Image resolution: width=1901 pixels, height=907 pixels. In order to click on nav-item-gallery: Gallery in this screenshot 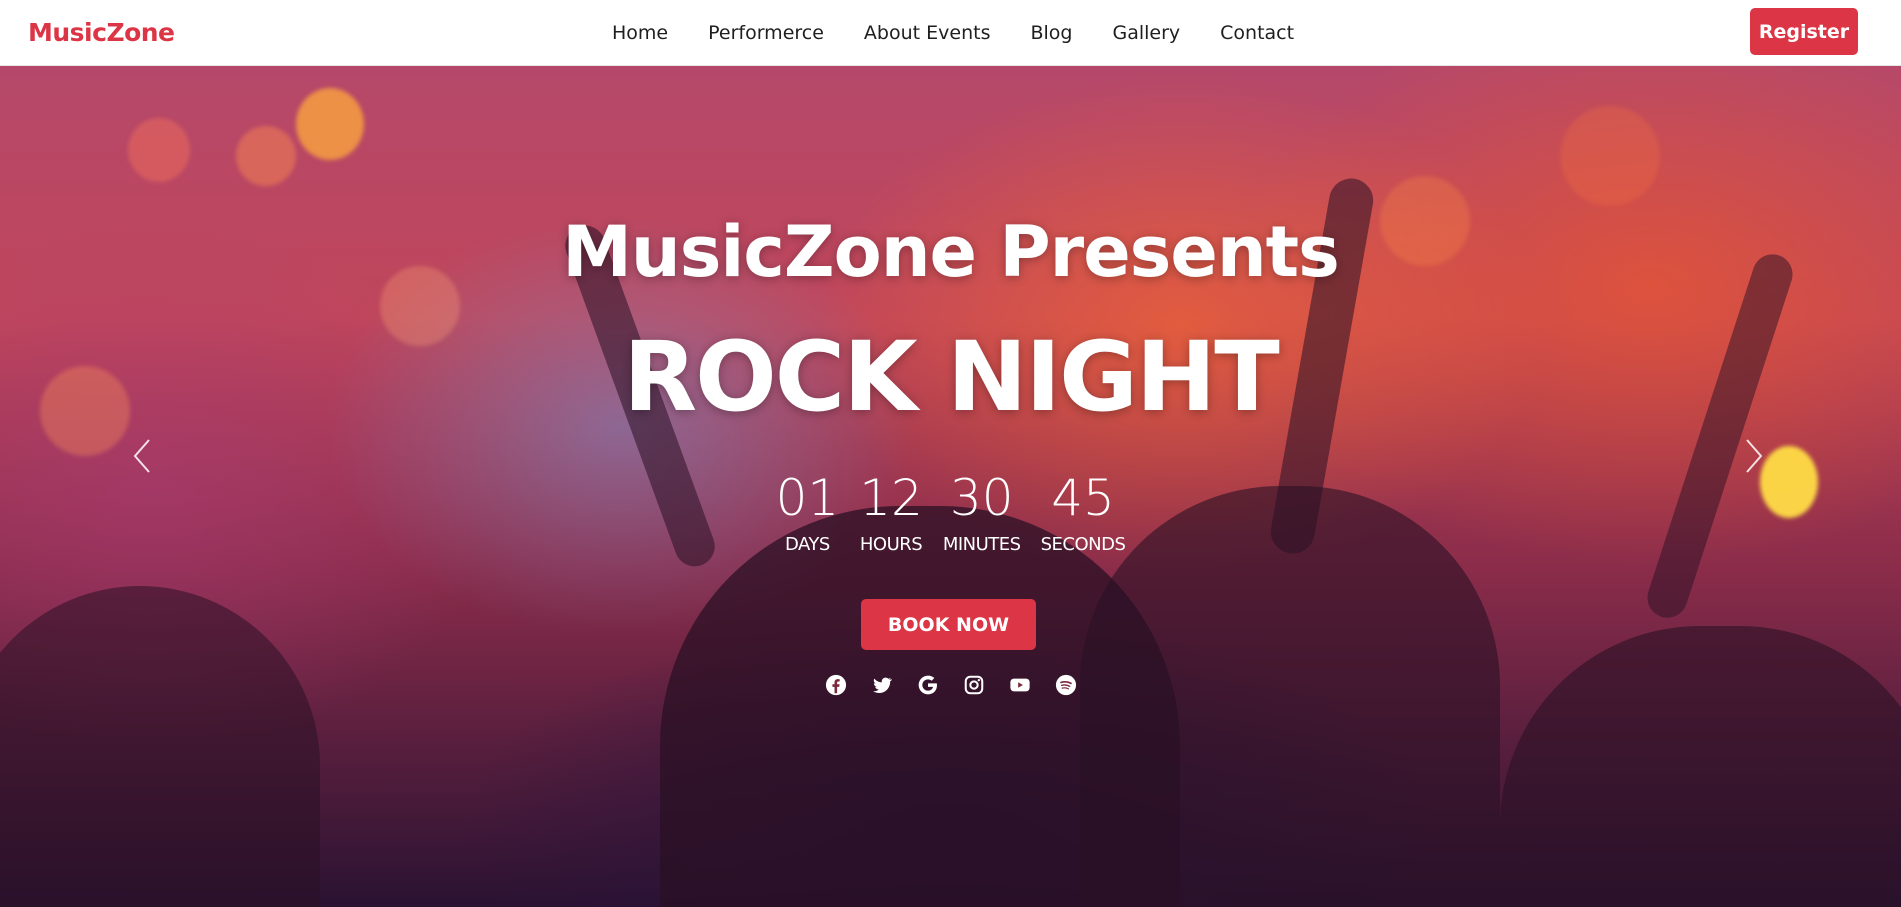, I will do `click(1146, 33)`.